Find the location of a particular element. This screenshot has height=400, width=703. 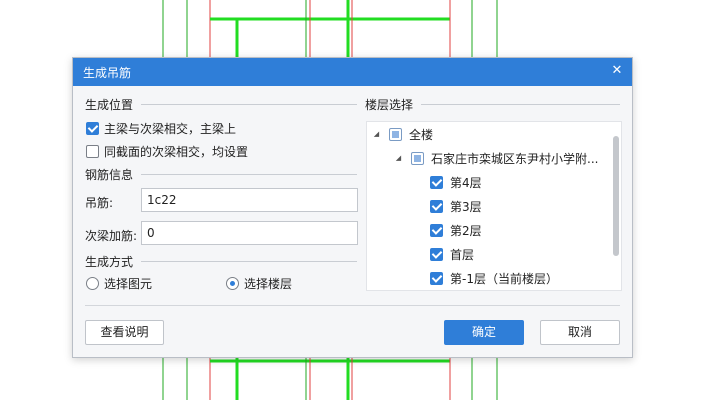

tree-node-floor-label: 首层 is located at coordinates (462, 254).